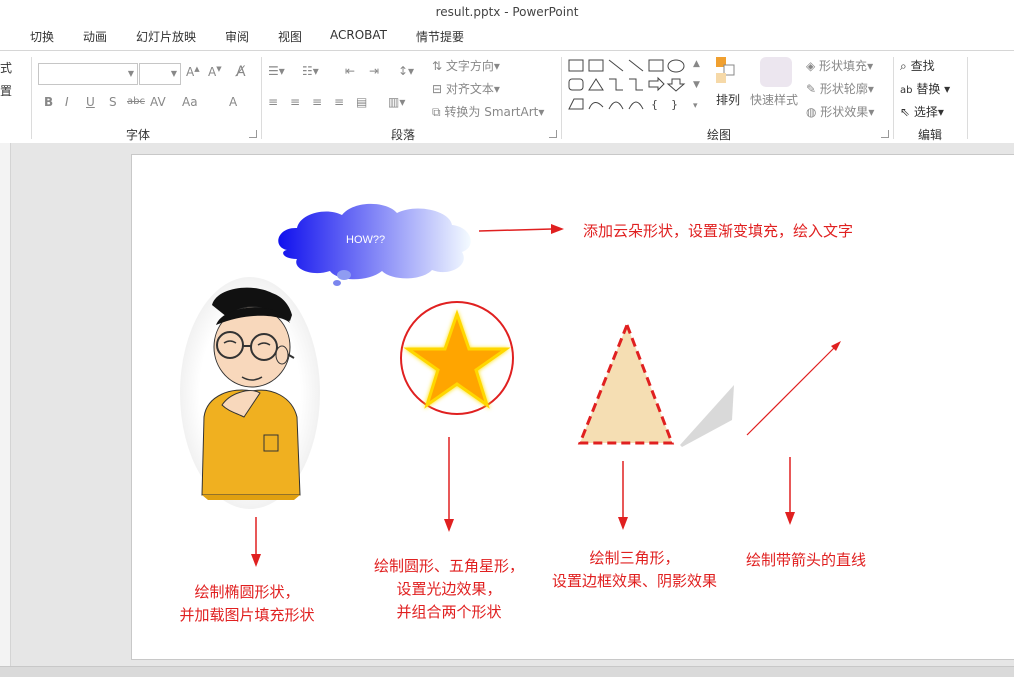 The image size is (1014, 677). What do you see at coordinates (696, 85) in the screenshot?
I see `gallery-down-icon: ▼` at bounding box center [696, 85].